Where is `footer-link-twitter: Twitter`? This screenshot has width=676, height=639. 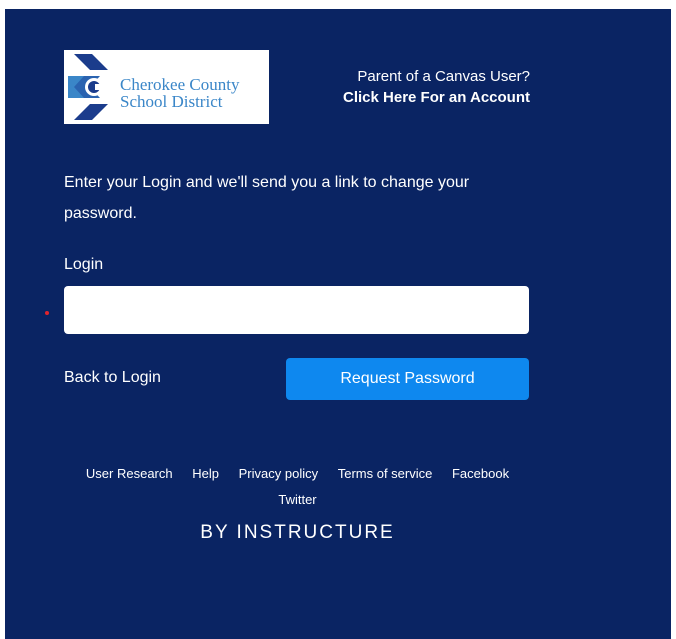
footer-link-twitter: Twitter is located at coordinates (297, 499).